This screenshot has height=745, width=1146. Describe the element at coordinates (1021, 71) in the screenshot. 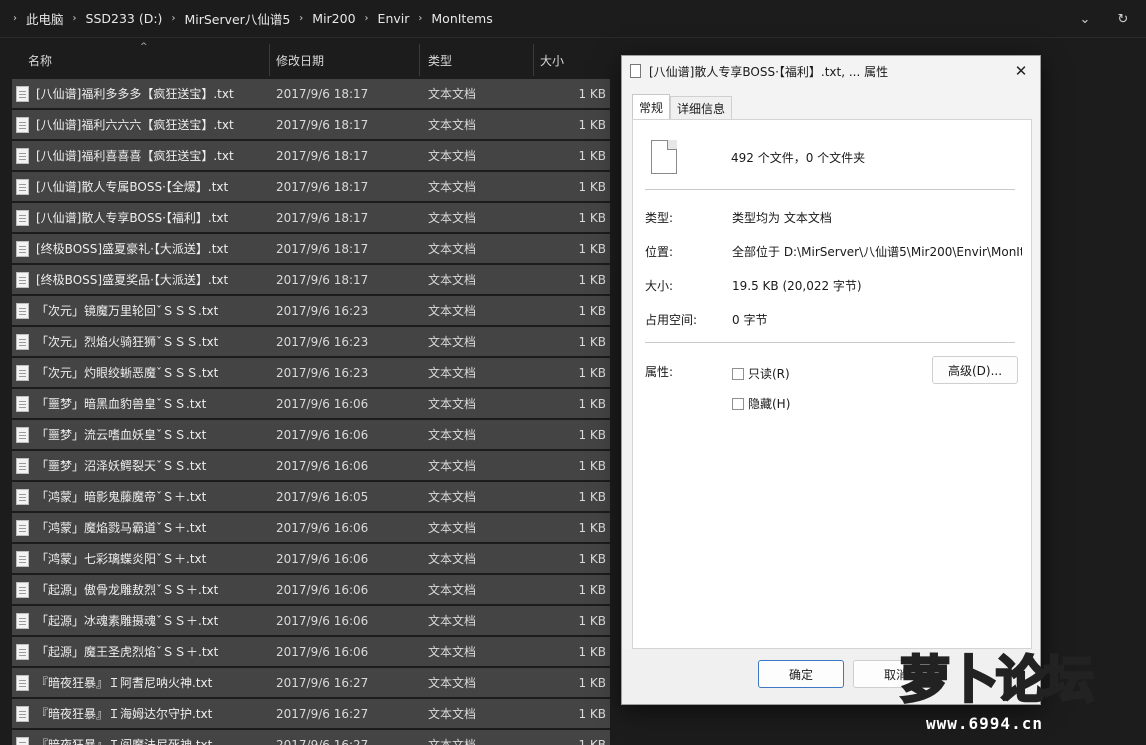

I see `close-icon: ✕` at that location.